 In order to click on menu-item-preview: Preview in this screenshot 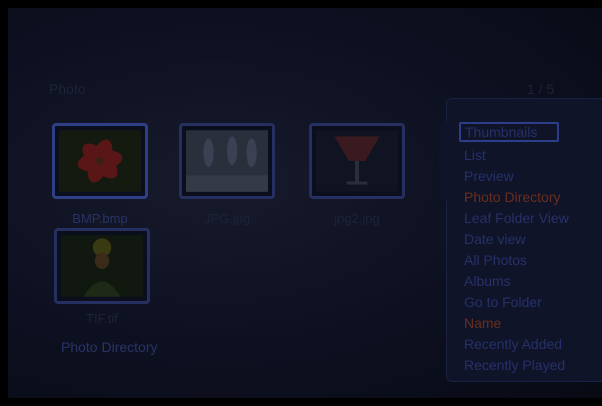, I will do `click(489, 176)`.